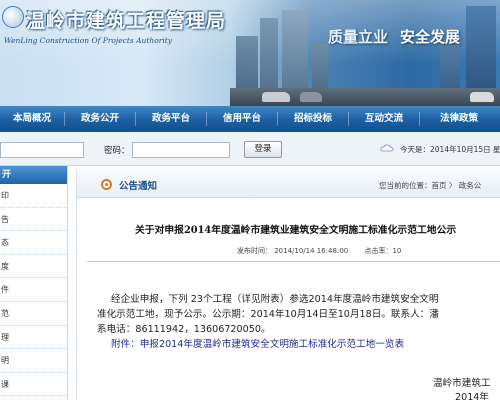  I want to click on left-sidebar: 开 印 告 态 度 件 范 理 明 课, so click(34, 283).